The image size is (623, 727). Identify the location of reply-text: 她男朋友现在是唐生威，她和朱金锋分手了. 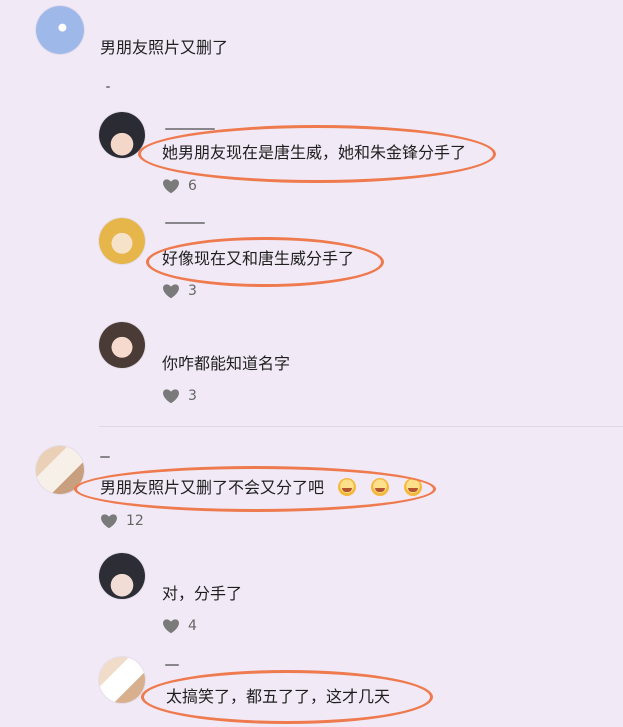
(314, 152).